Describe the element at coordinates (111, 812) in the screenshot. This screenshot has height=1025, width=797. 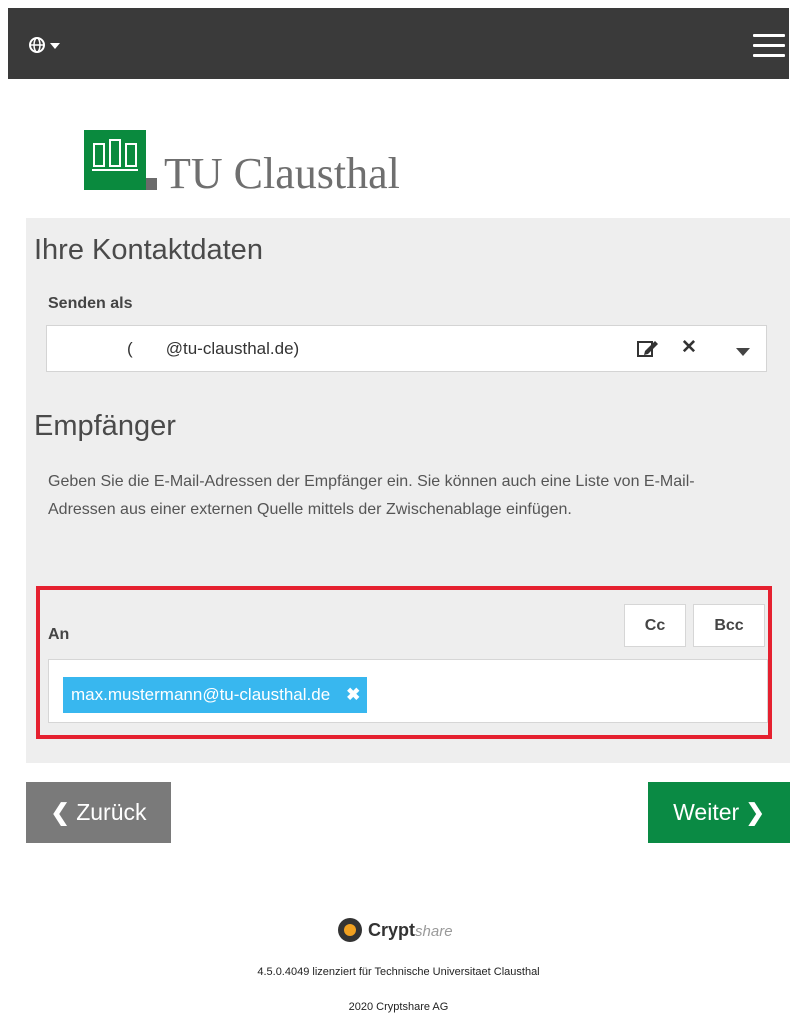
I see `back-label: Zurück` at that location.